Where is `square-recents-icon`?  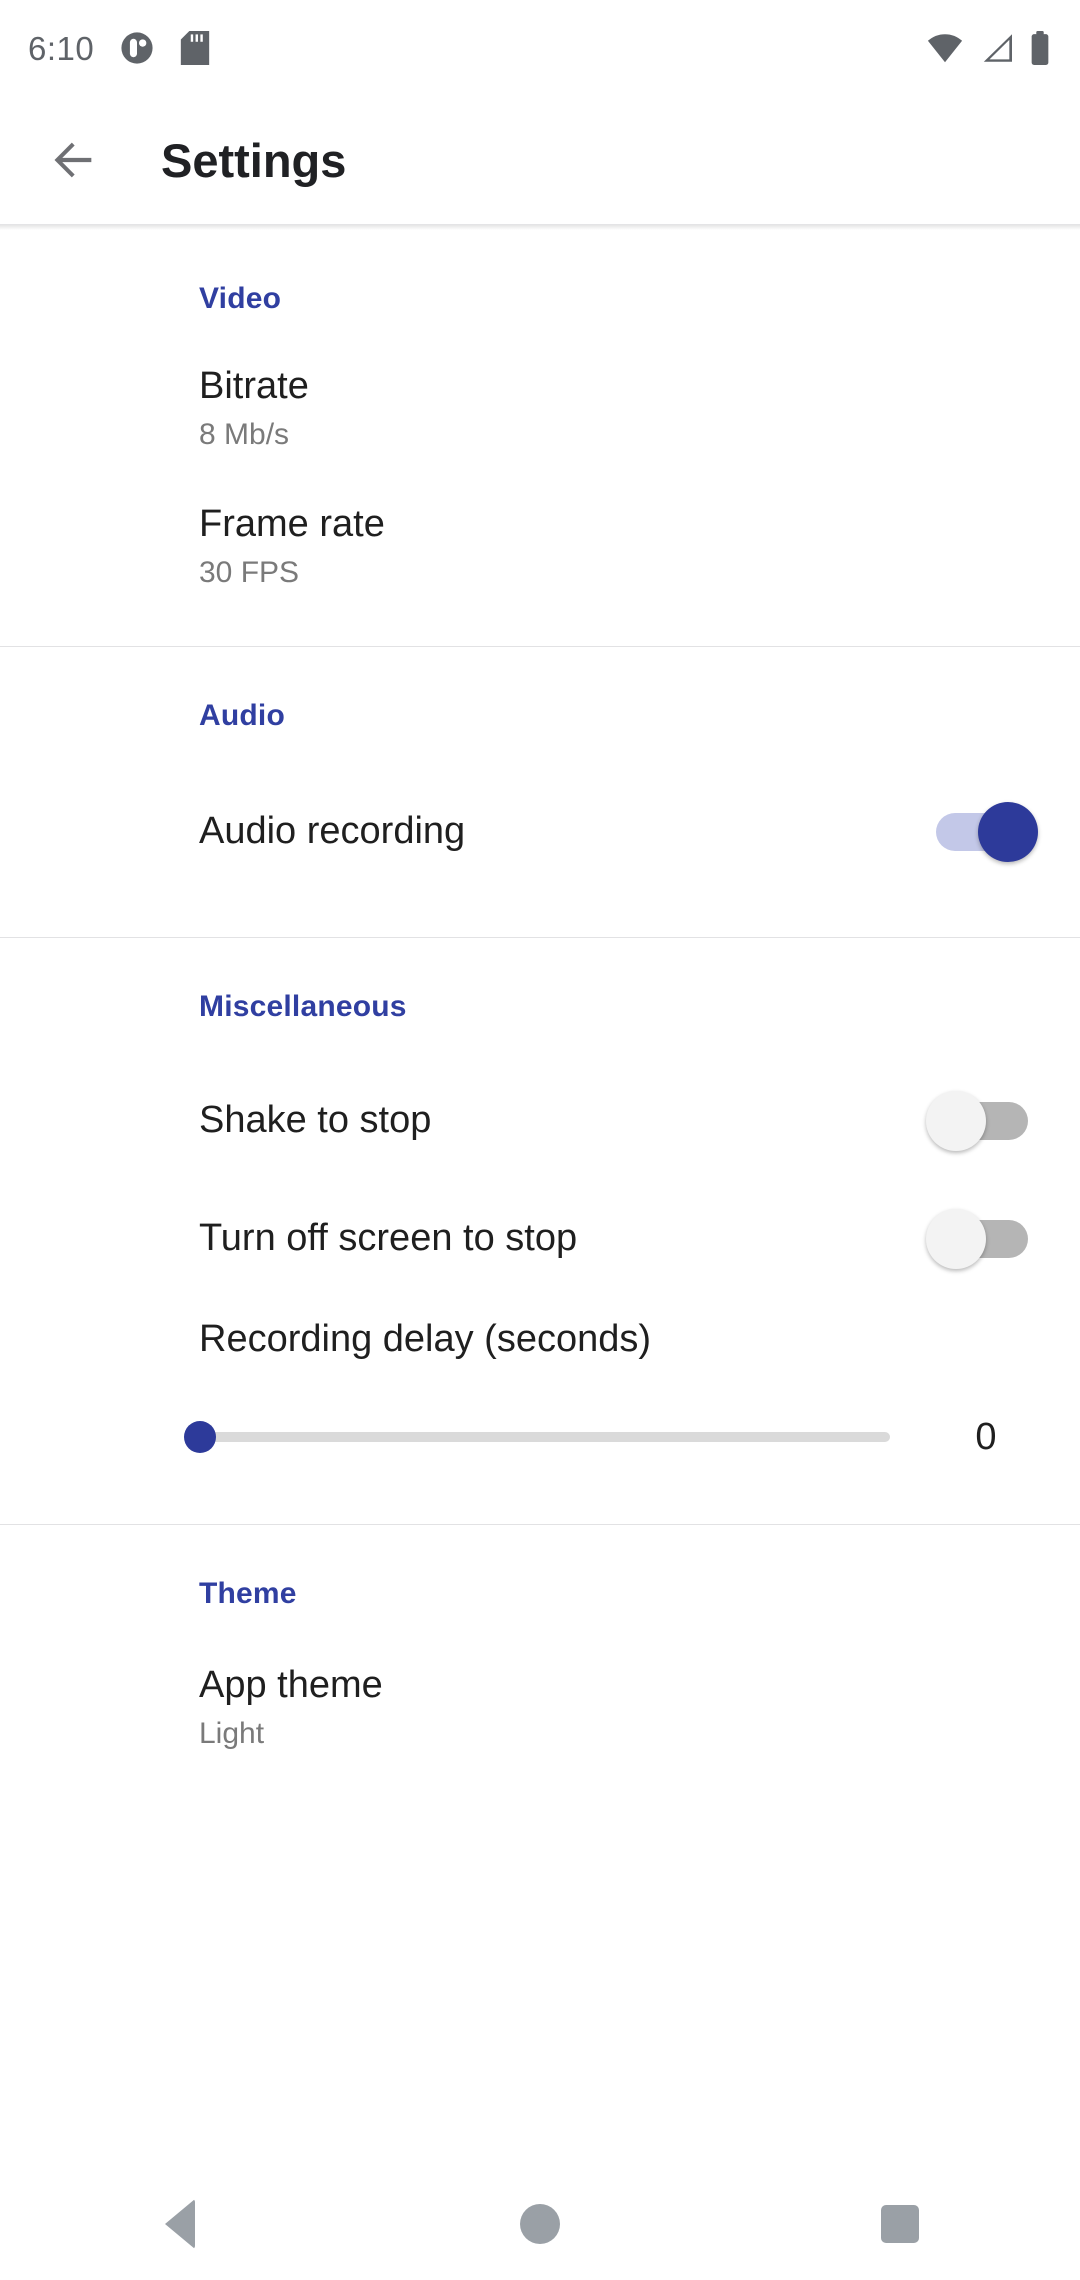 square-recents-icon is located at coordinates (900, 2224).